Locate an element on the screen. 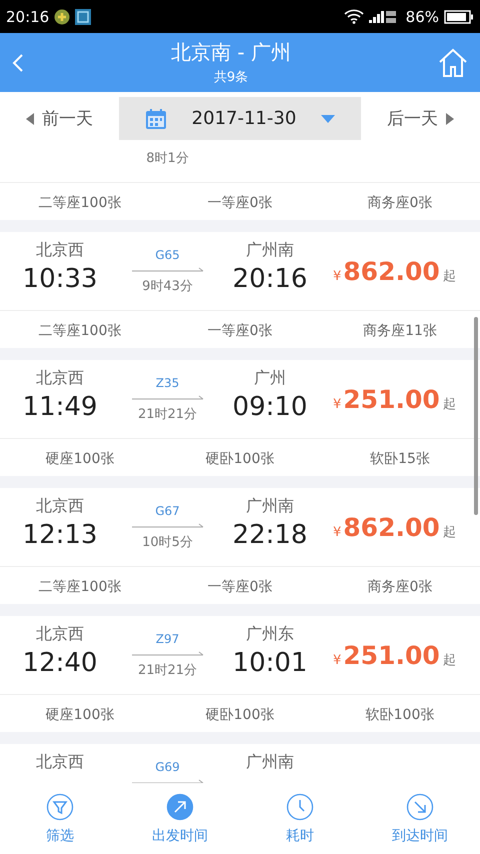 Image resolution: width=480 pixels, height=854 pixels. app-notification-icon is located at coordinates (62, 16).